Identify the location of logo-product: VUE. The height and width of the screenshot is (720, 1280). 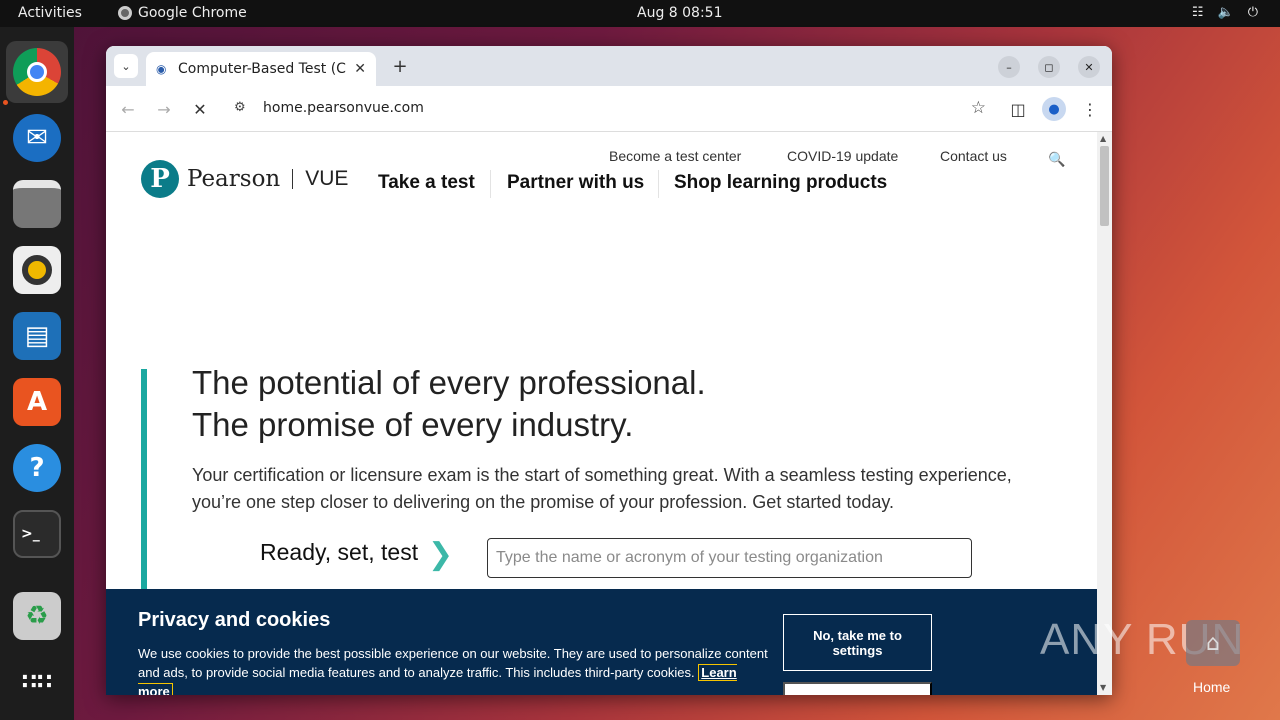
(327, 178).